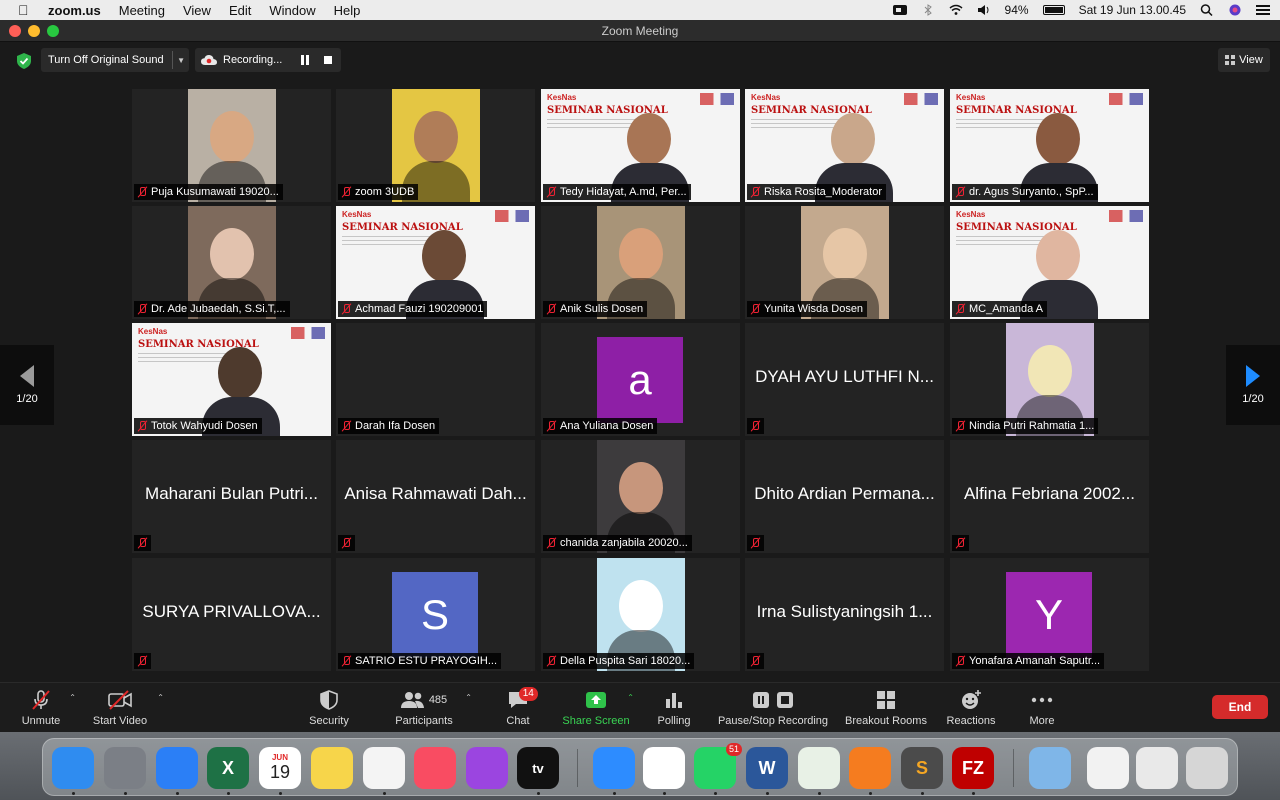 The width and height of the screenshot is (1280, 800). I want to click on previous-page-button: 1/20, so click(27, 385).